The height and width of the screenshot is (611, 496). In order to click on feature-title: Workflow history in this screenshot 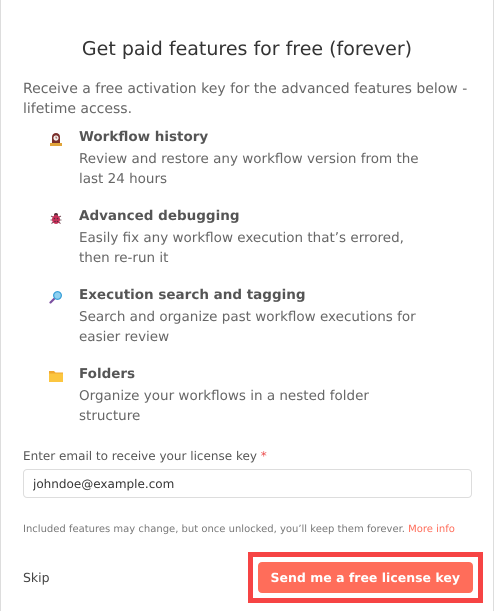, I will do `click(144, 137)`.